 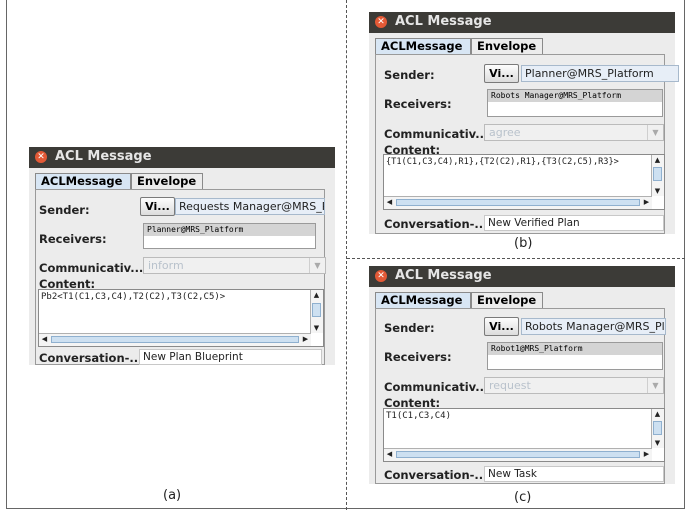 What do you see at coordinates (510, 385) in the screenshot?
I see `performative-value: request` at bounding box center [510, 385].